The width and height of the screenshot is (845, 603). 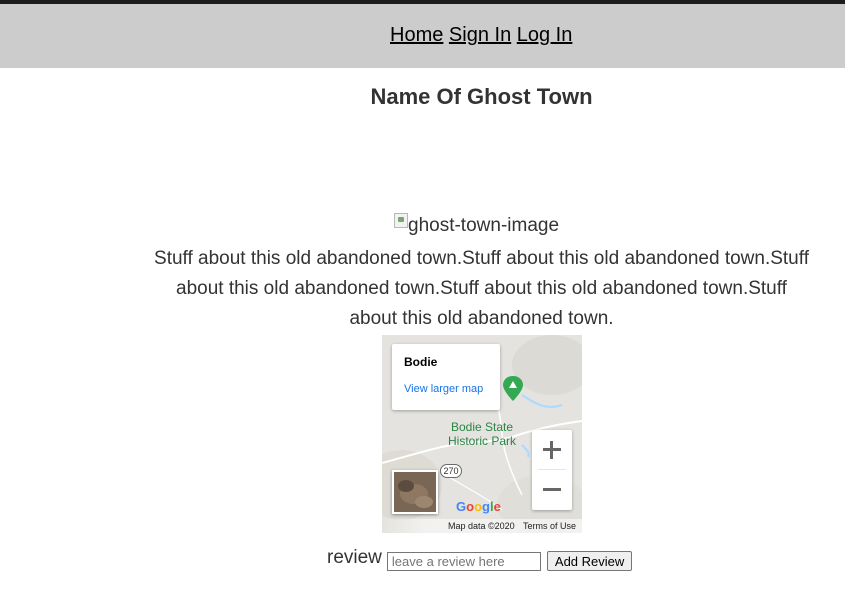 I want to click on park-label: Bodie State Historic Park, so click(x=481, y=434).